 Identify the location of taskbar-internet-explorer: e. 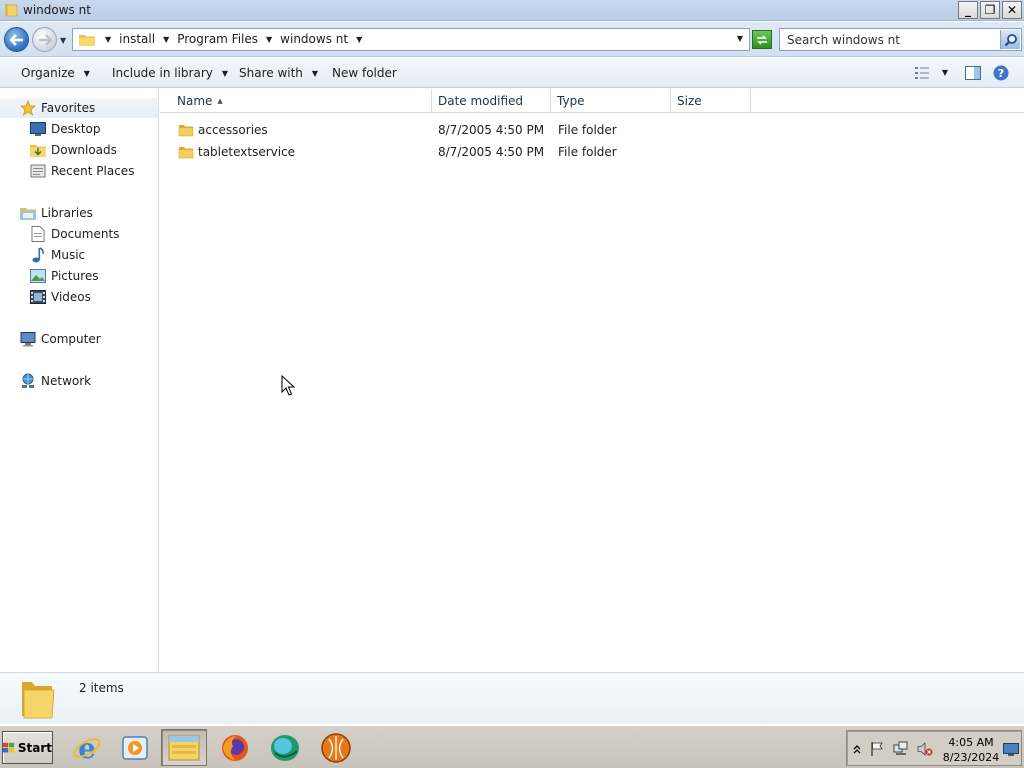
(87, 747).